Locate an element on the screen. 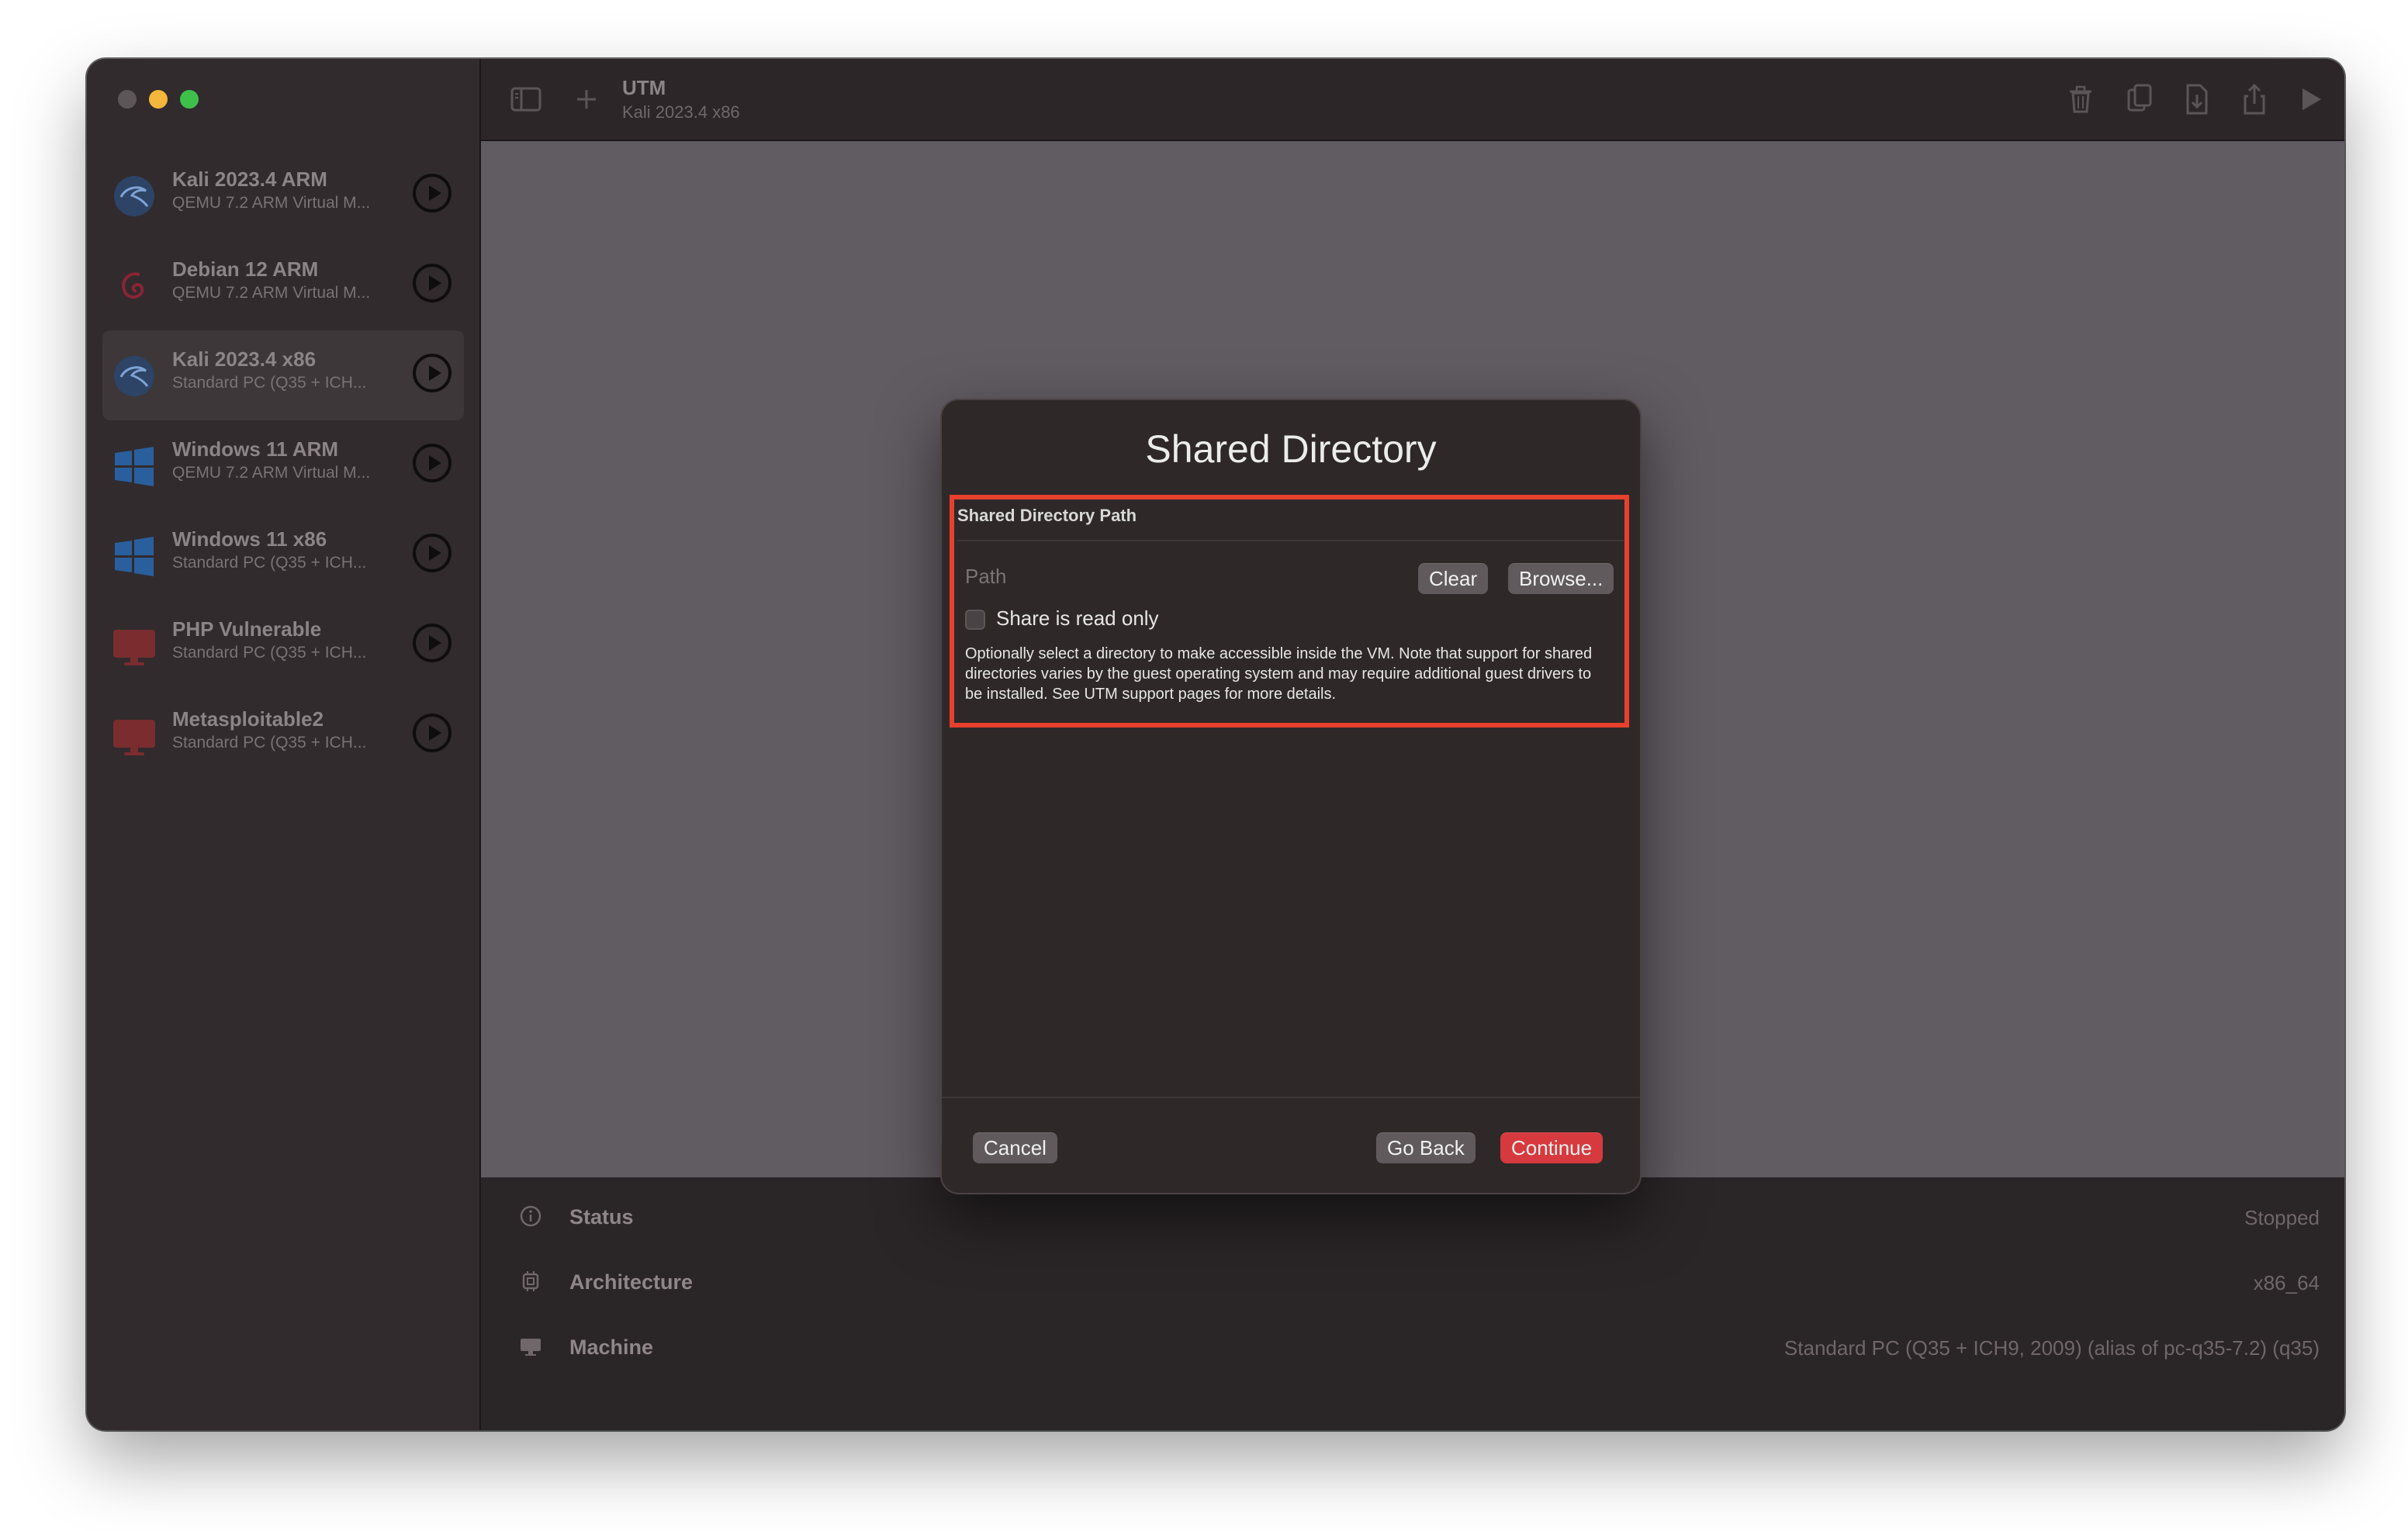 This screenshot has height=1531, width=2408. vm-name: Windows 11 ARM is located at coordinates (255, 449).